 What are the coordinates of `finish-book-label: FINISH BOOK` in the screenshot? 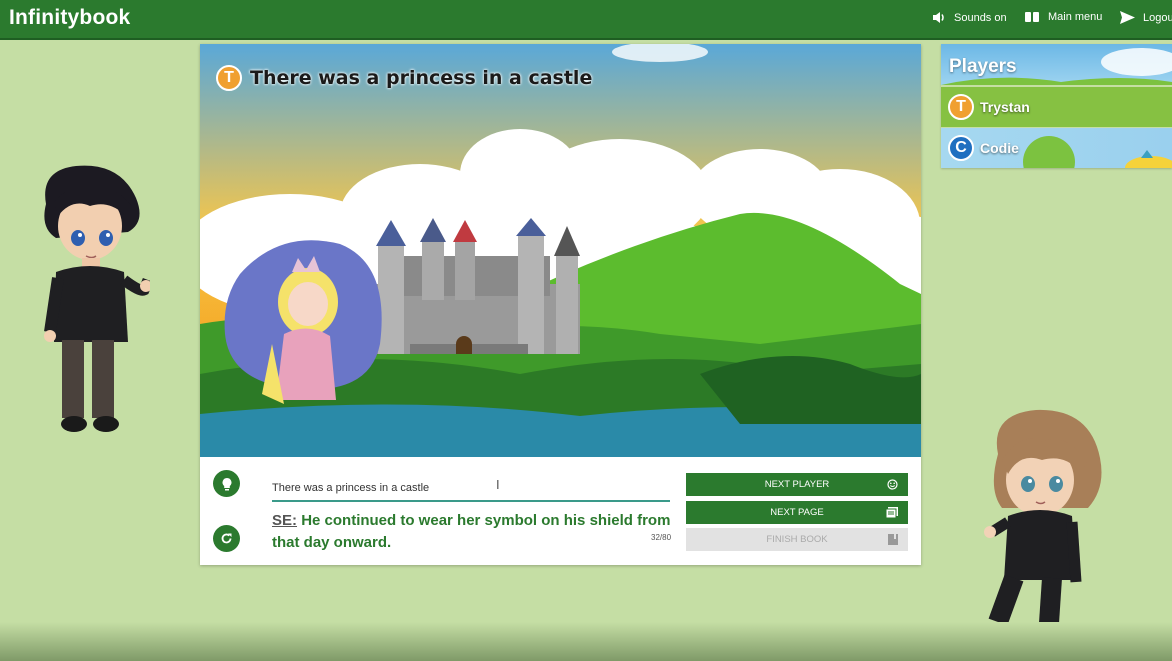 It's located at (797, 539).